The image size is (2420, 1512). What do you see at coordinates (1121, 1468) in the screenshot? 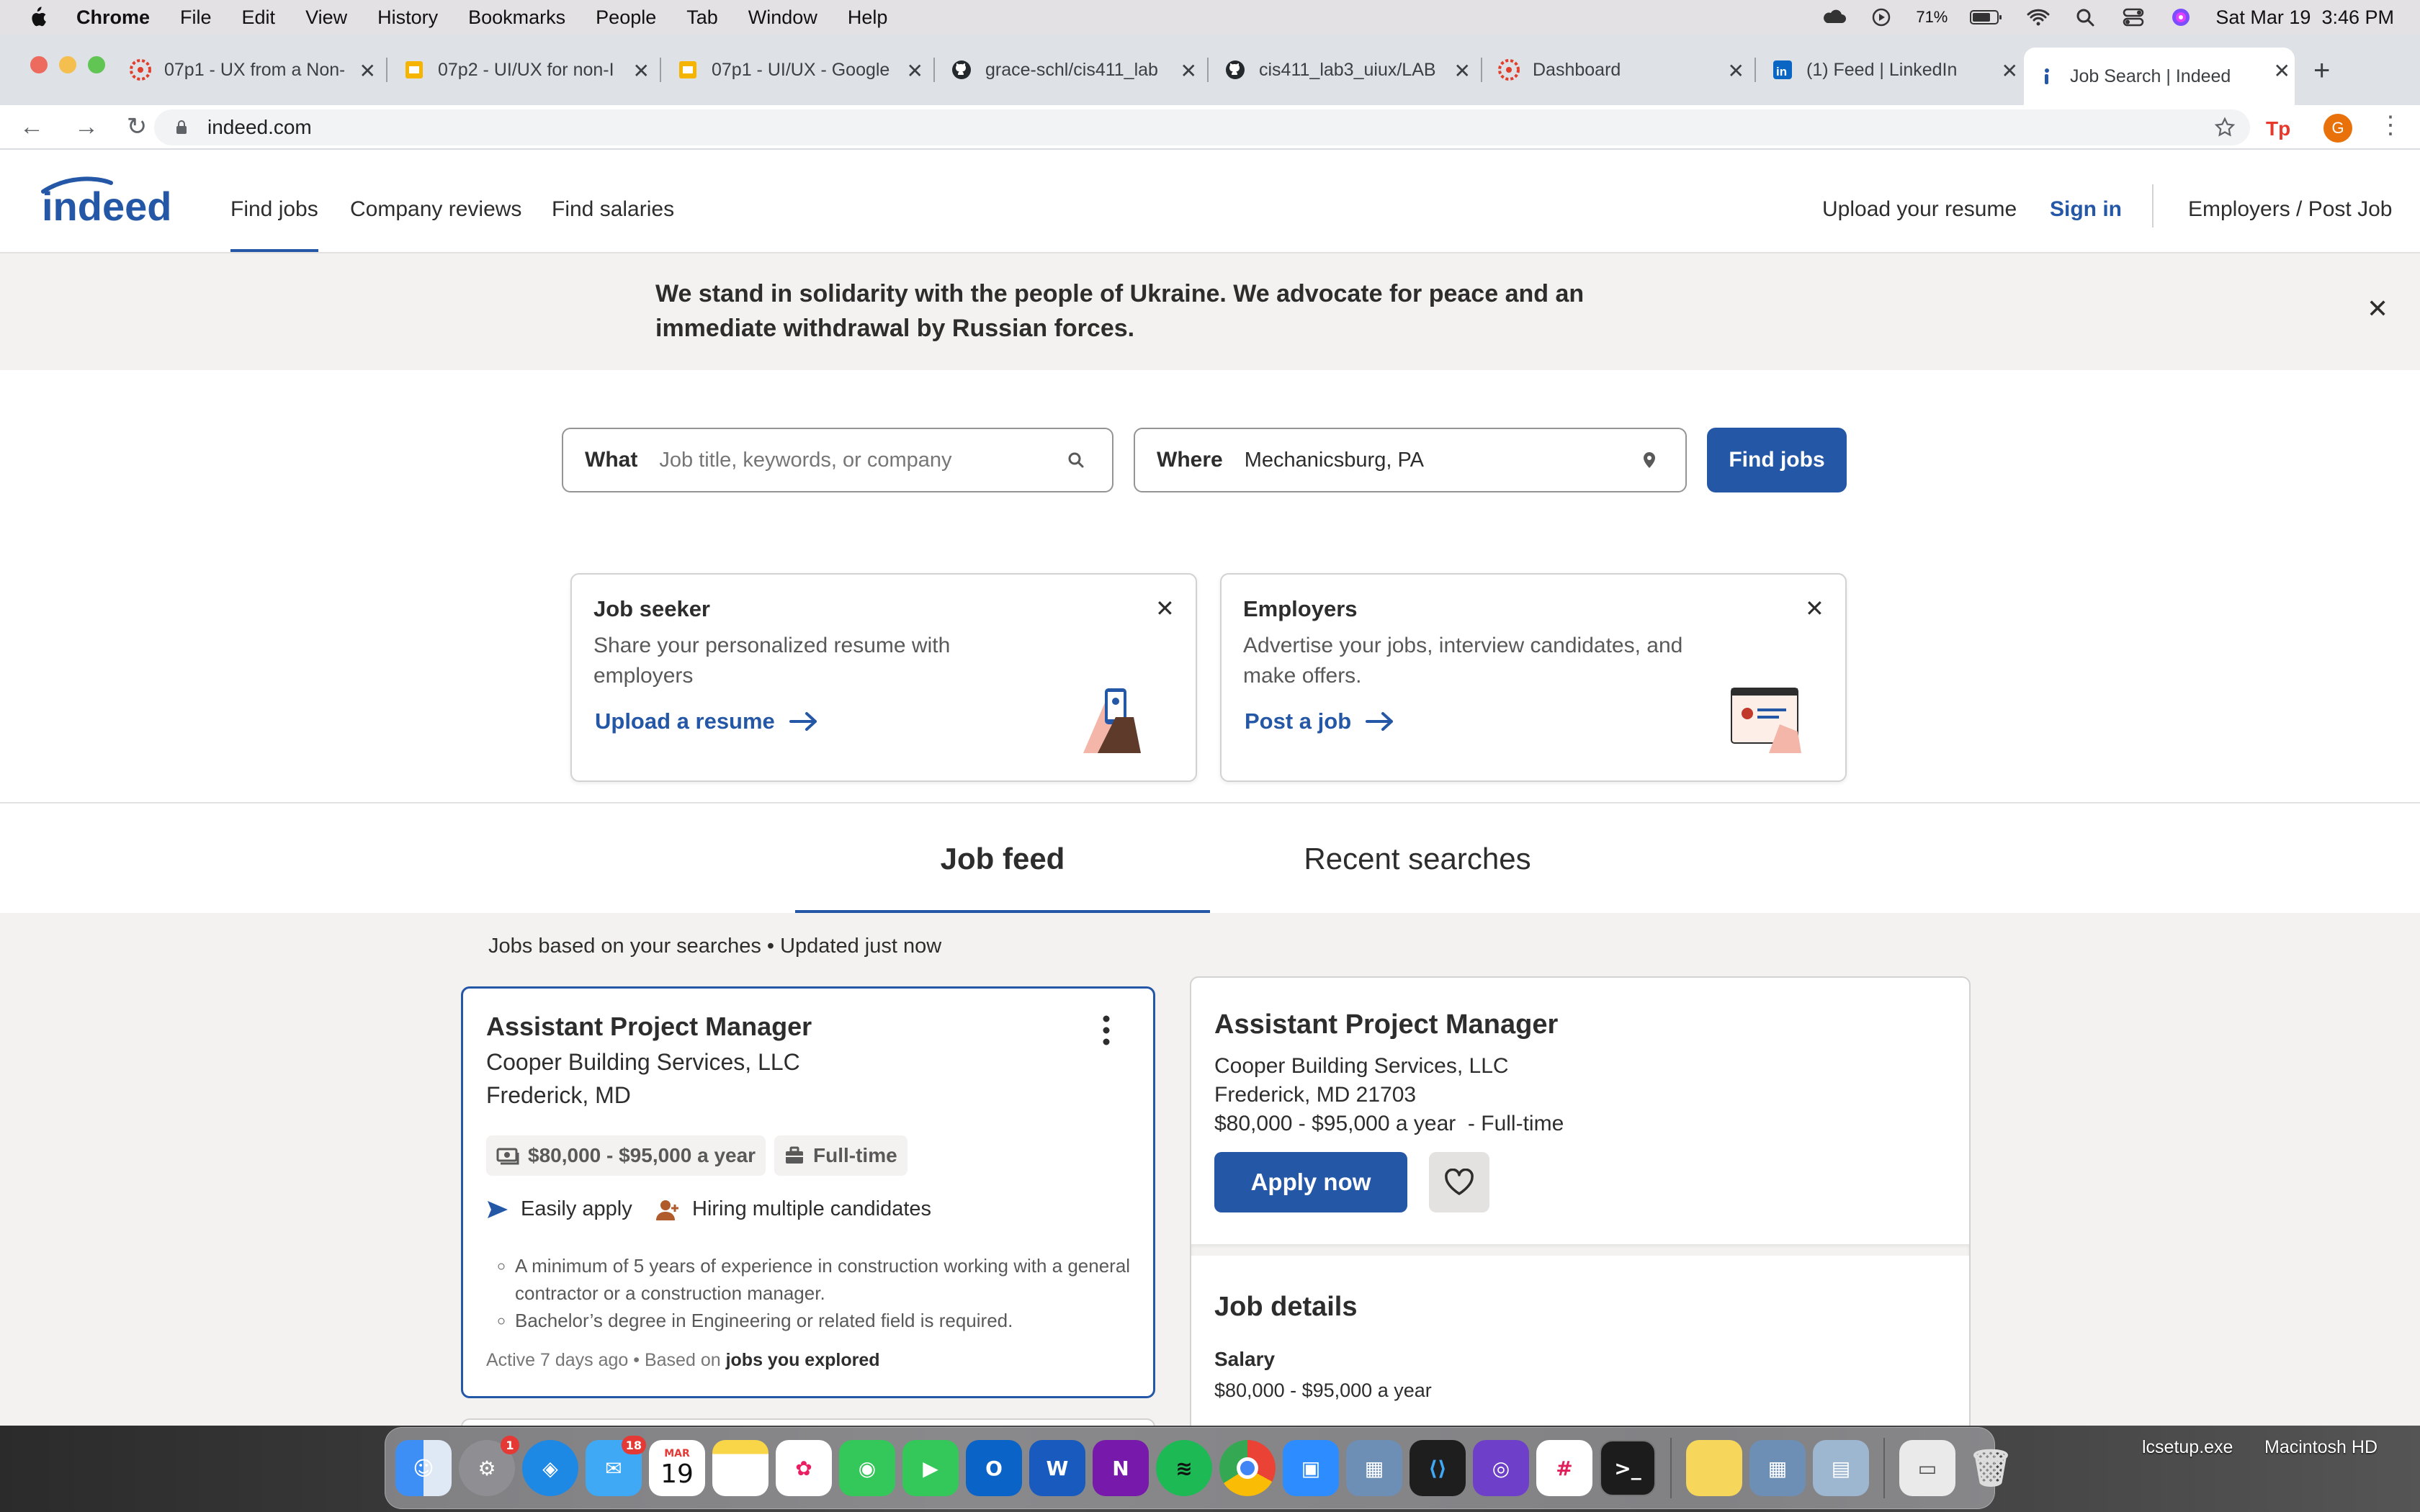
I see `onenote-icon: N` at bounding box center [1121, 1468].